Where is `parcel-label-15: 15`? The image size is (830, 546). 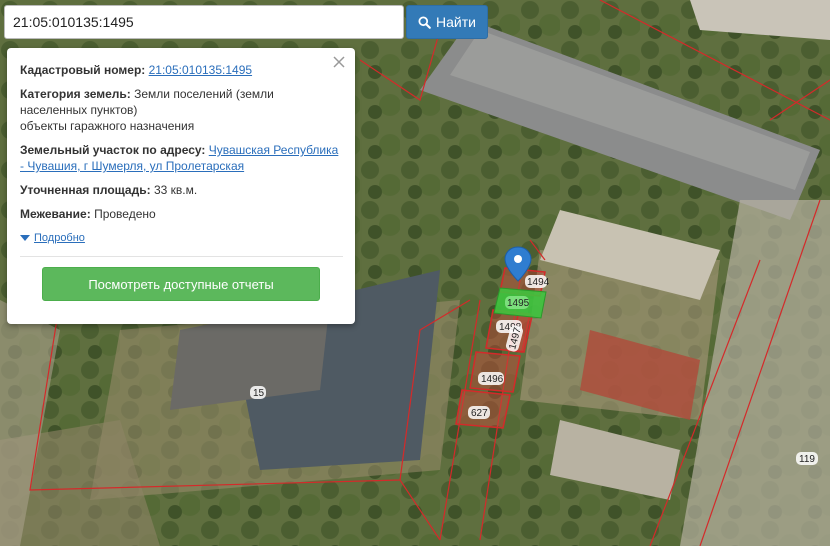
parcel-label-15: 15 is located at coordinates (259, 393).